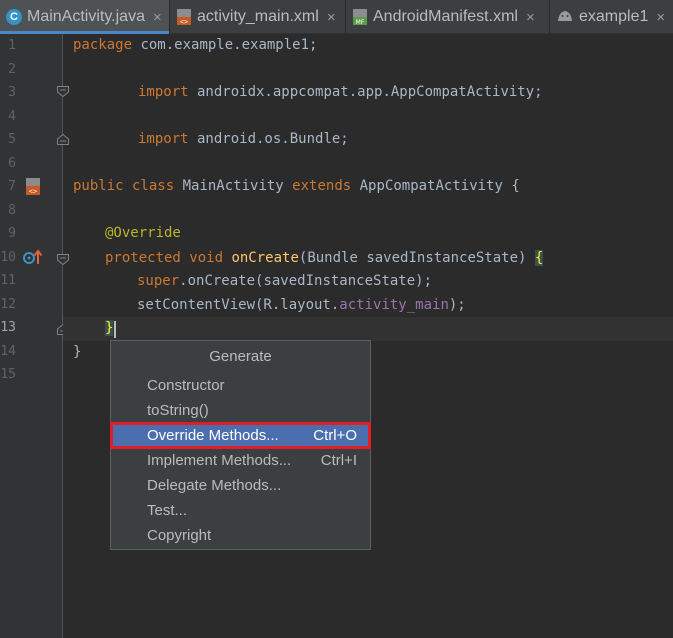  What do you see at coordinates (12, 139) in the screenshot?
I see `line-number: 5` at bounding box center [12, 139].